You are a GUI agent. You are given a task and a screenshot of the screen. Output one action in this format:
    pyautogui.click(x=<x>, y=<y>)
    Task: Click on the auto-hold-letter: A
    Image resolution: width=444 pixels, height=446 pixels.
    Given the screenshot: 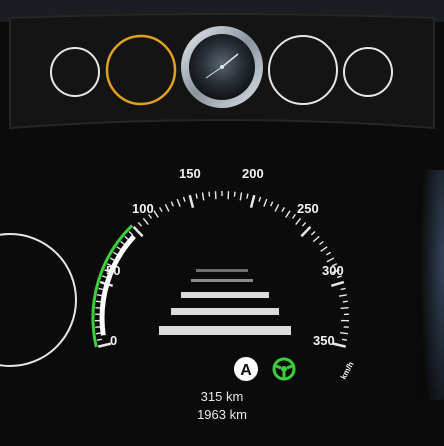 What is the action you would take?
    pyautogui.click(x=246, y=370)
    